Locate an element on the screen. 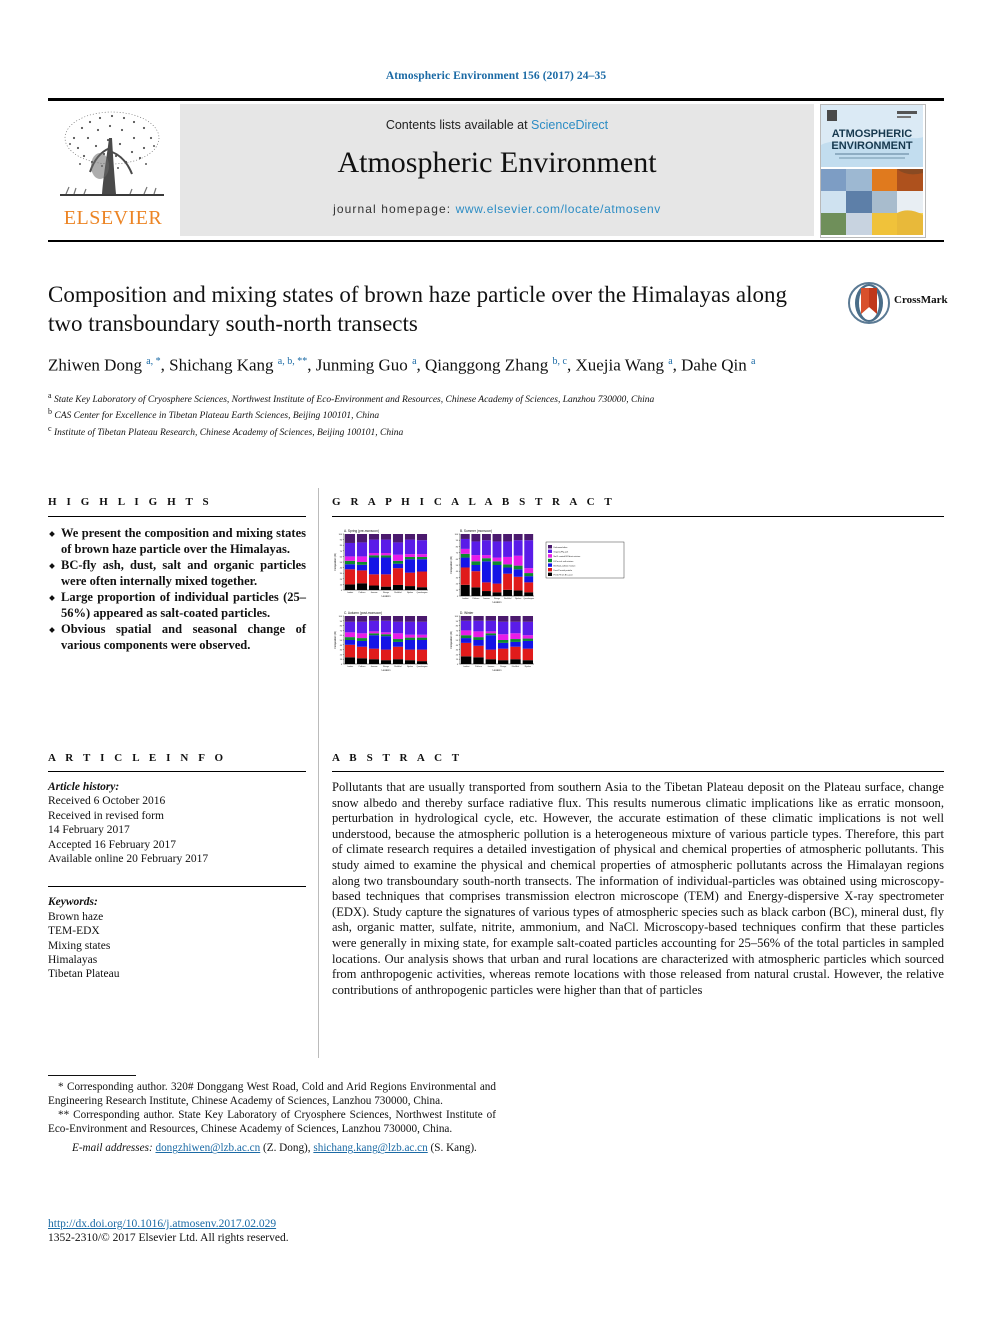 The height and width of the screenshot is (1323, 992). keyword-item: Himalayas is located at coordinates (73, 960).